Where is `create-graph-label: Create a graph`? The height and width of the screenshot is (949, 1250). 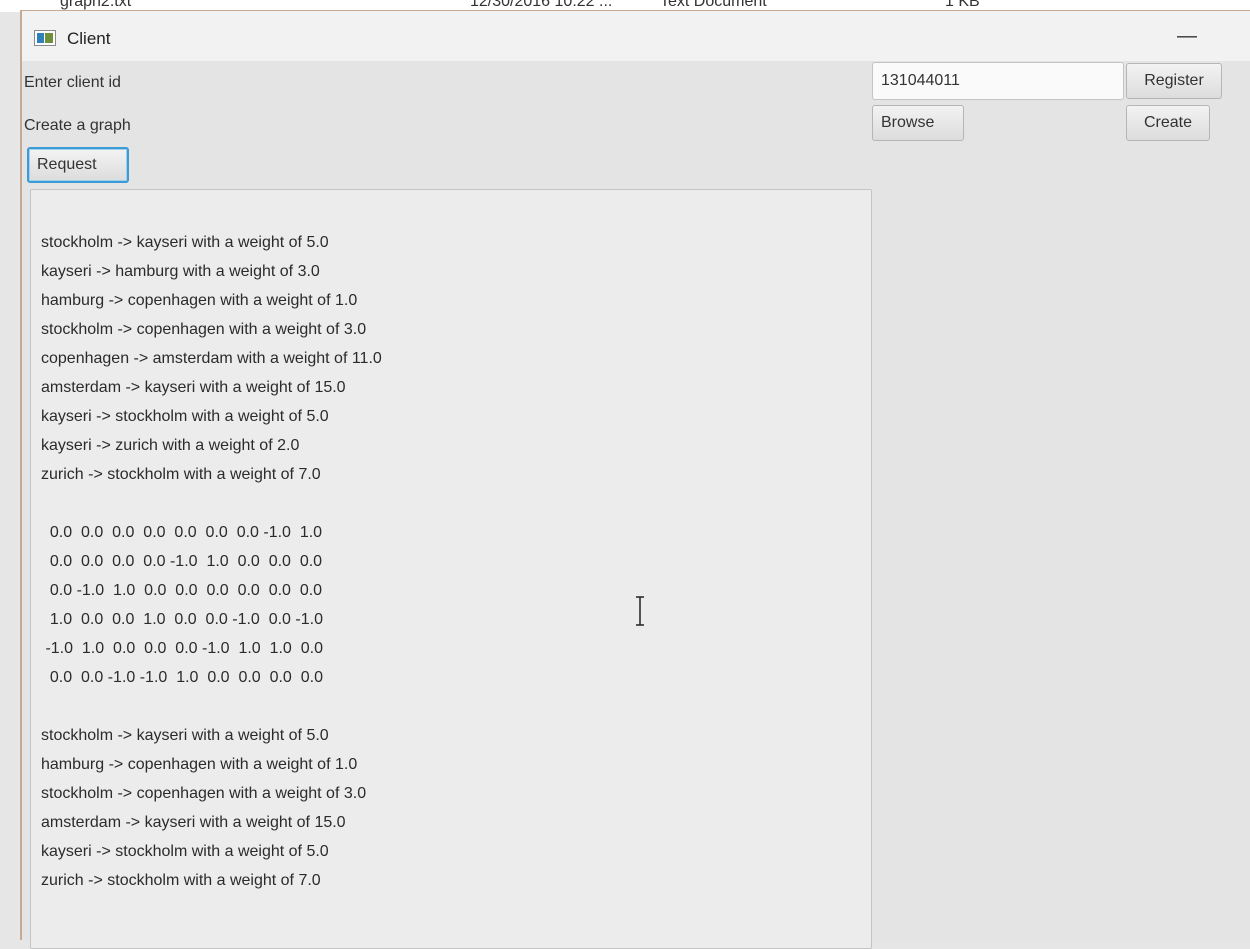
create-graph-label: Create a graph is located at coordinates (77, 125).